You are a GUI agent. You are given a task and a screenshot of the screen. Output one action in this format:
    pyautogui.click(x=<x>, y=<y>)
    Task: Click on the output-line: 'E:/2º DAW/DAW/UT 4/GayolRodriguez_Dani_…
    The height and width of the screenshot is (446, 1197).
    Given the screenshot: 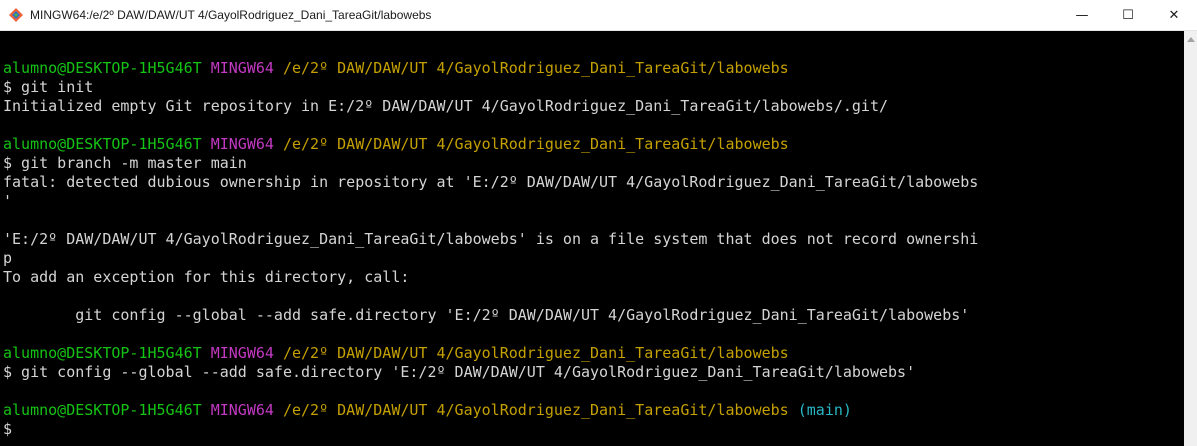 What is the action you would take?
    pyautogui.click(x=491, y=239)
    